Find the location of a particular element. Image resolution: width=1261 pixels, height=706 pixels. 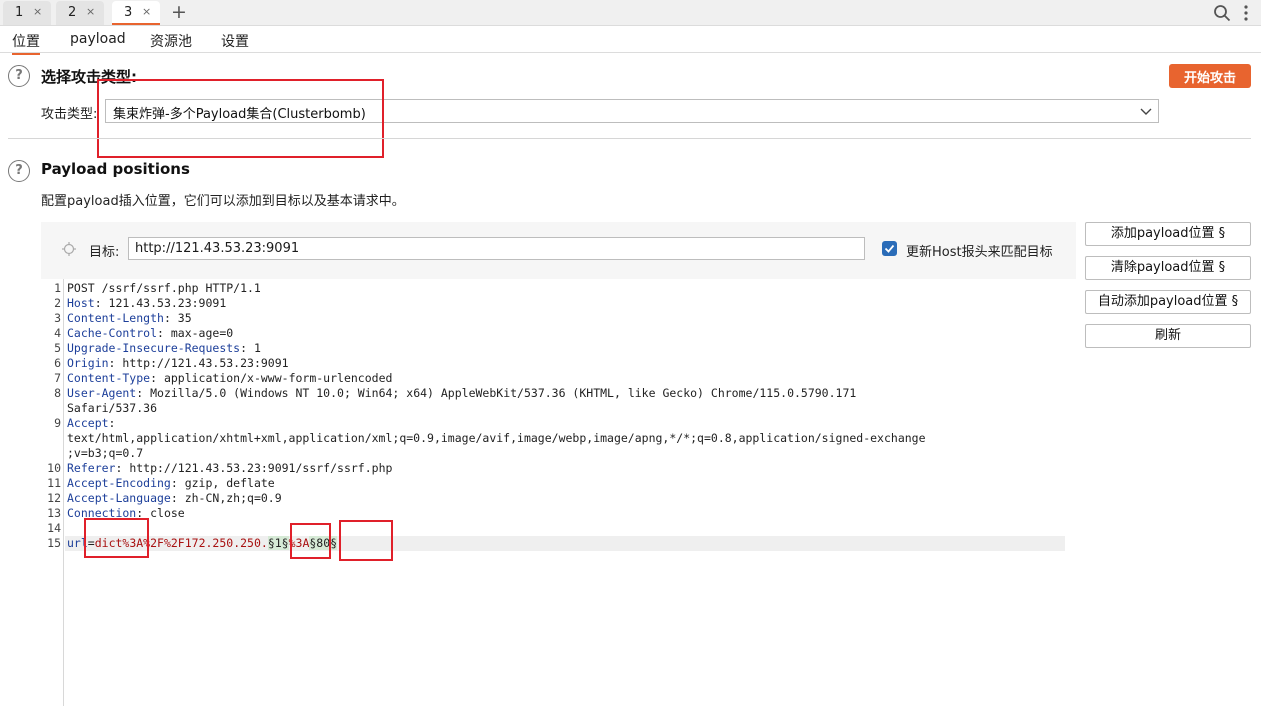

payload-marker: §1§ is located at coordinates (278, 543).